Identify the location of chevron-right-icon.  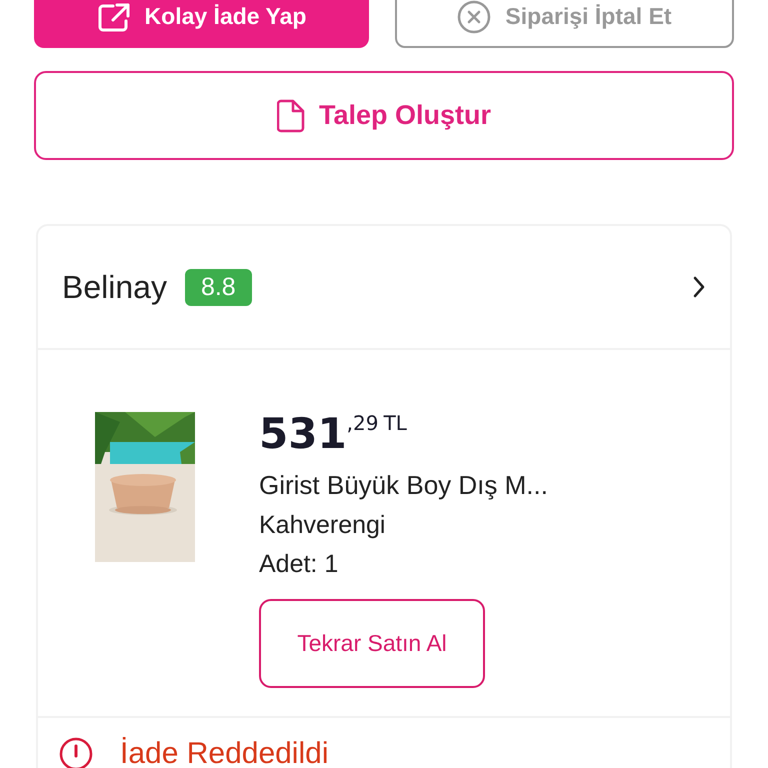
(699, 287).